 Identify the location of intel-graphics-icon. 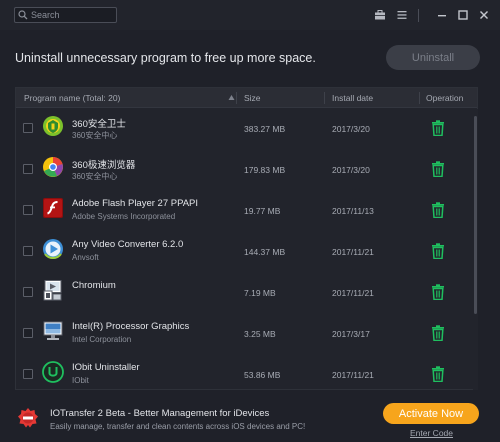
(53, 330).